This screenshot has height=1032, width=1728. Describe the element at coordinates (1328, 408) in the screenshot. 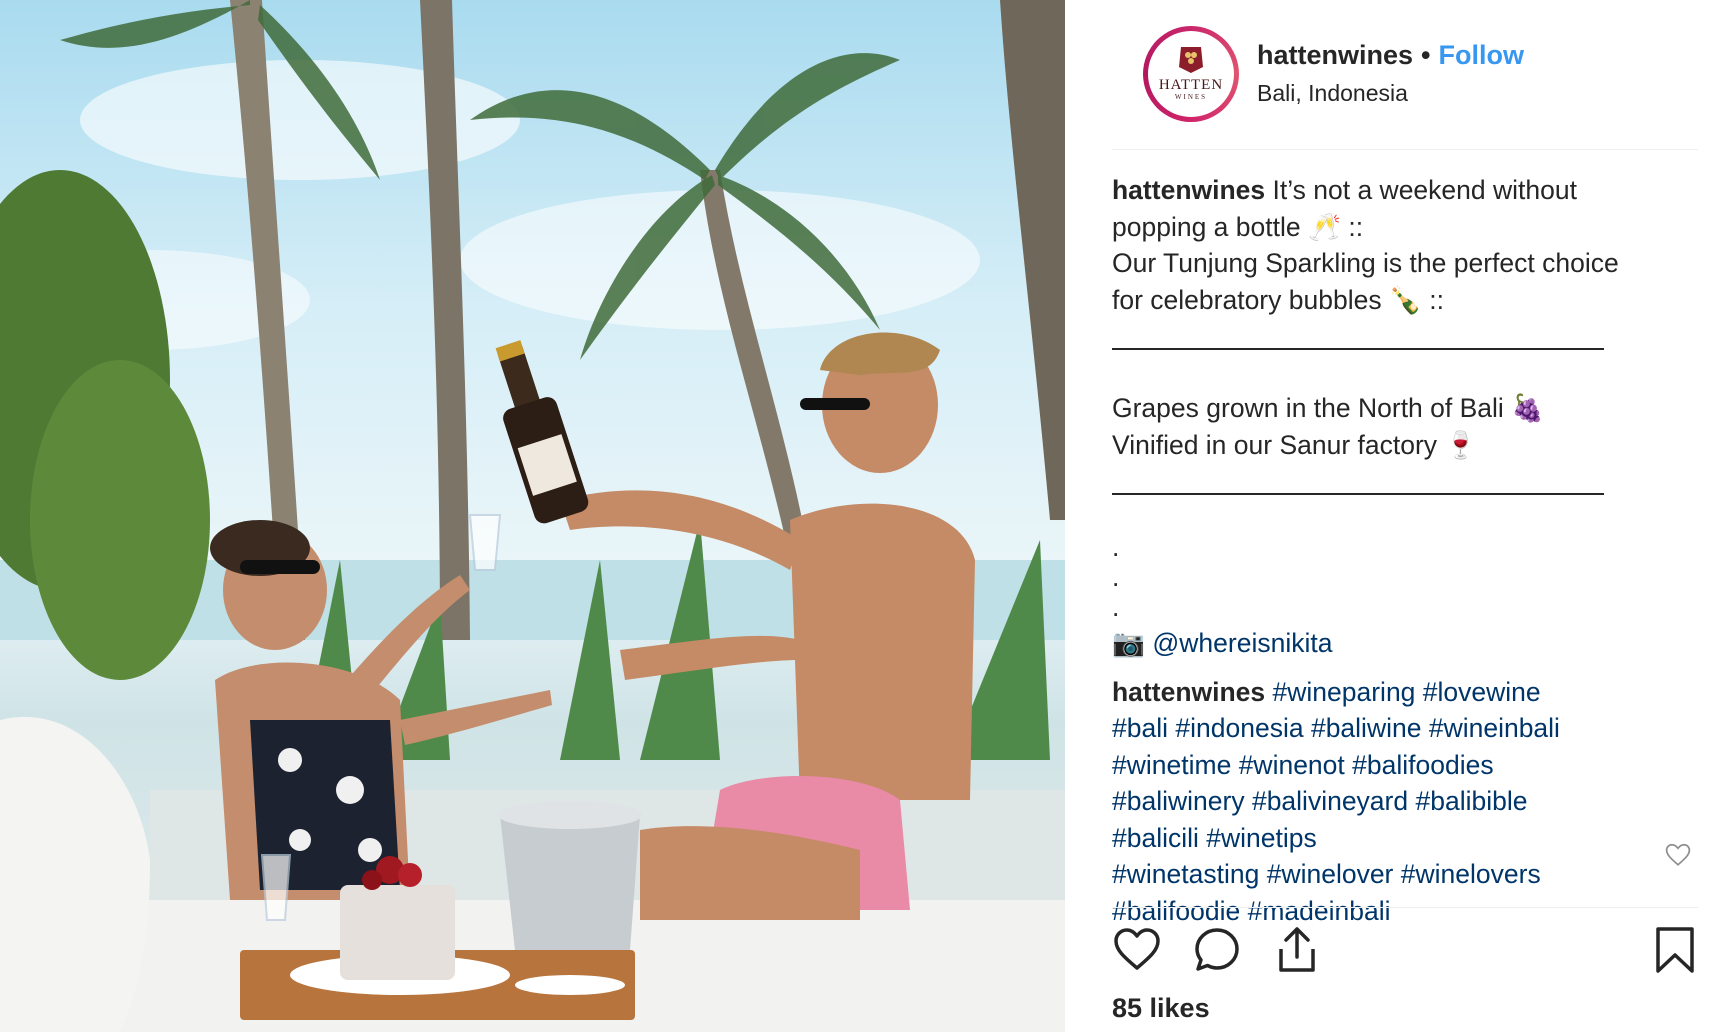

I see `caption-line: Grapes grown in the North of Bali 🍇` at that location.